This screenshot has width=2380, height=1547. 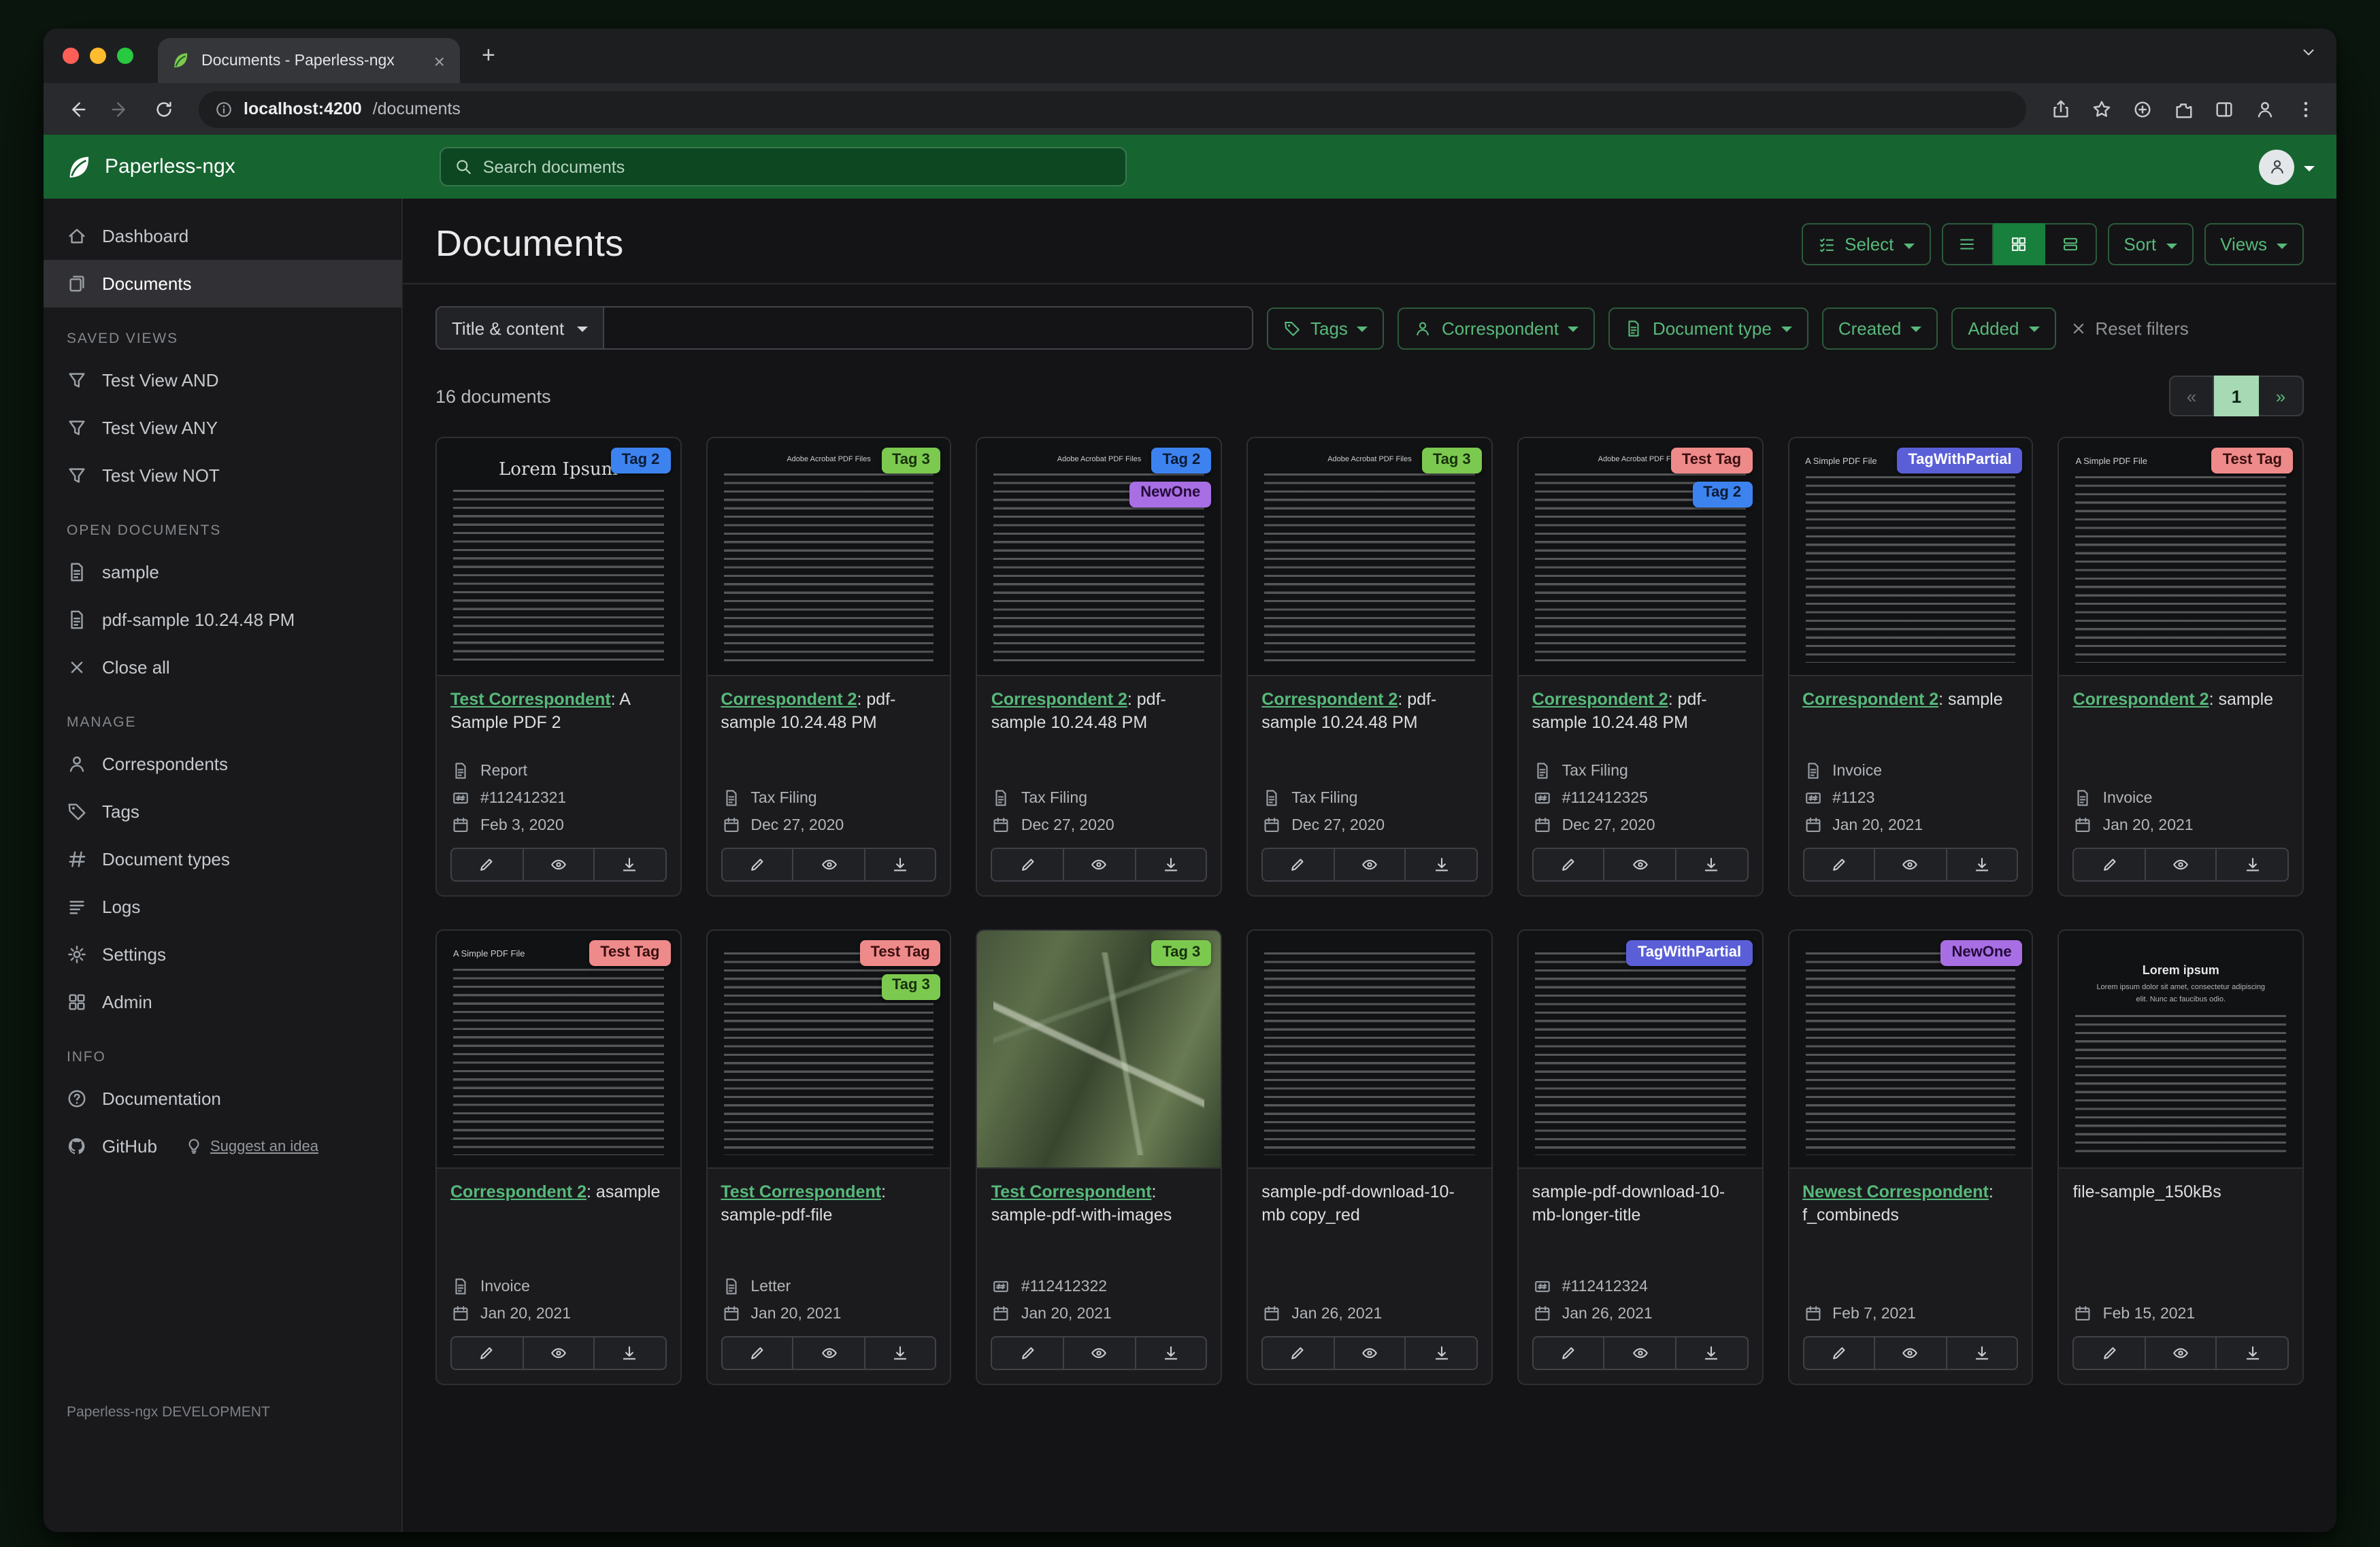 What do you see at coordinates (222, 380) in the screenshot?
I see `sidebar-item-test-view-and: Test View AND` at bounding box center [222, 380].